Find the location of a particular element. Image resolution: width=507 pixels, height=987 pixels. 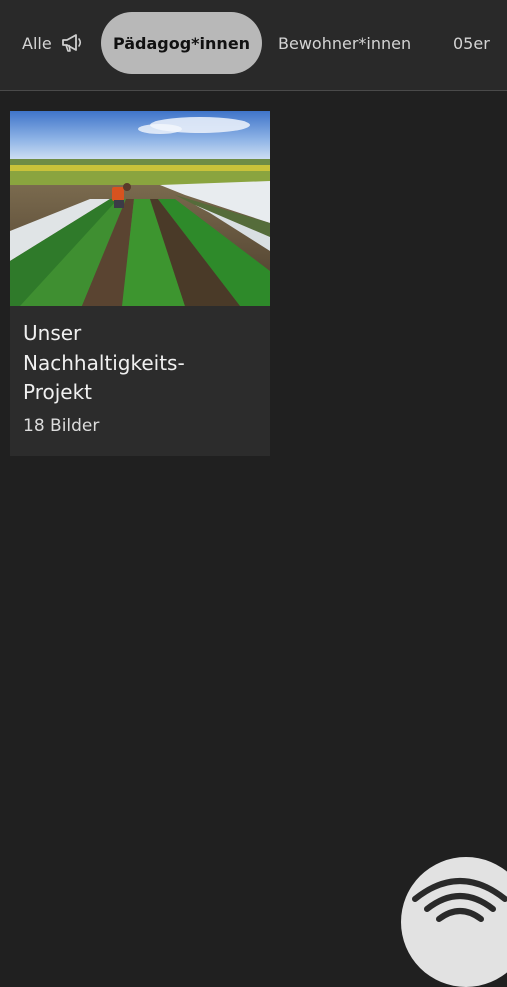

tab-05er-label: 05er is located at coordinates (471, 43).